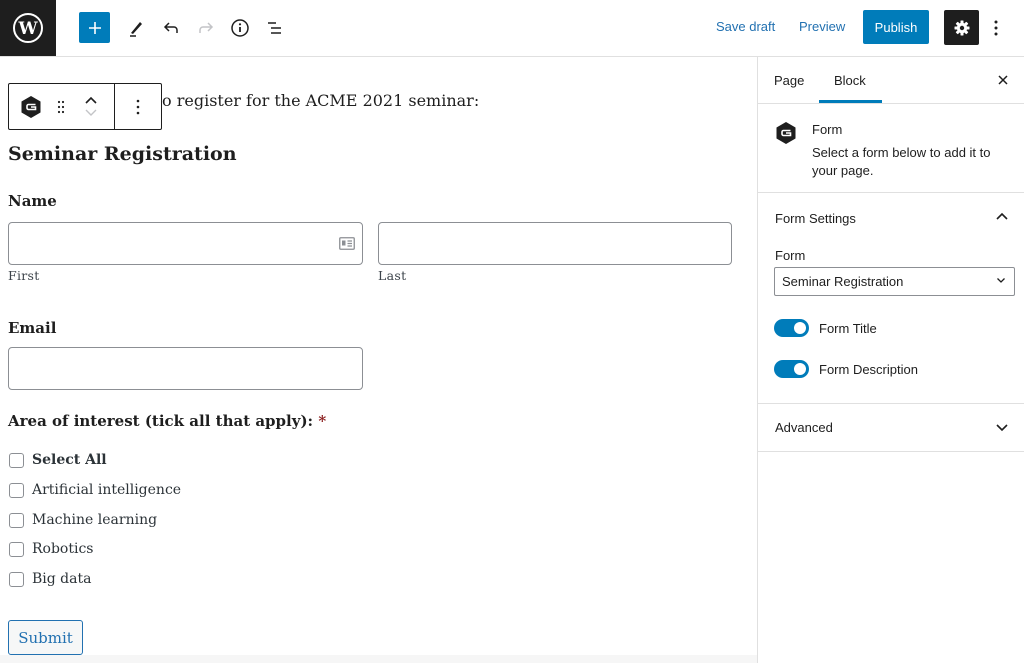  I want to click on interest-label-text: Area of interest (tick all that apply):, so click(161, 421).